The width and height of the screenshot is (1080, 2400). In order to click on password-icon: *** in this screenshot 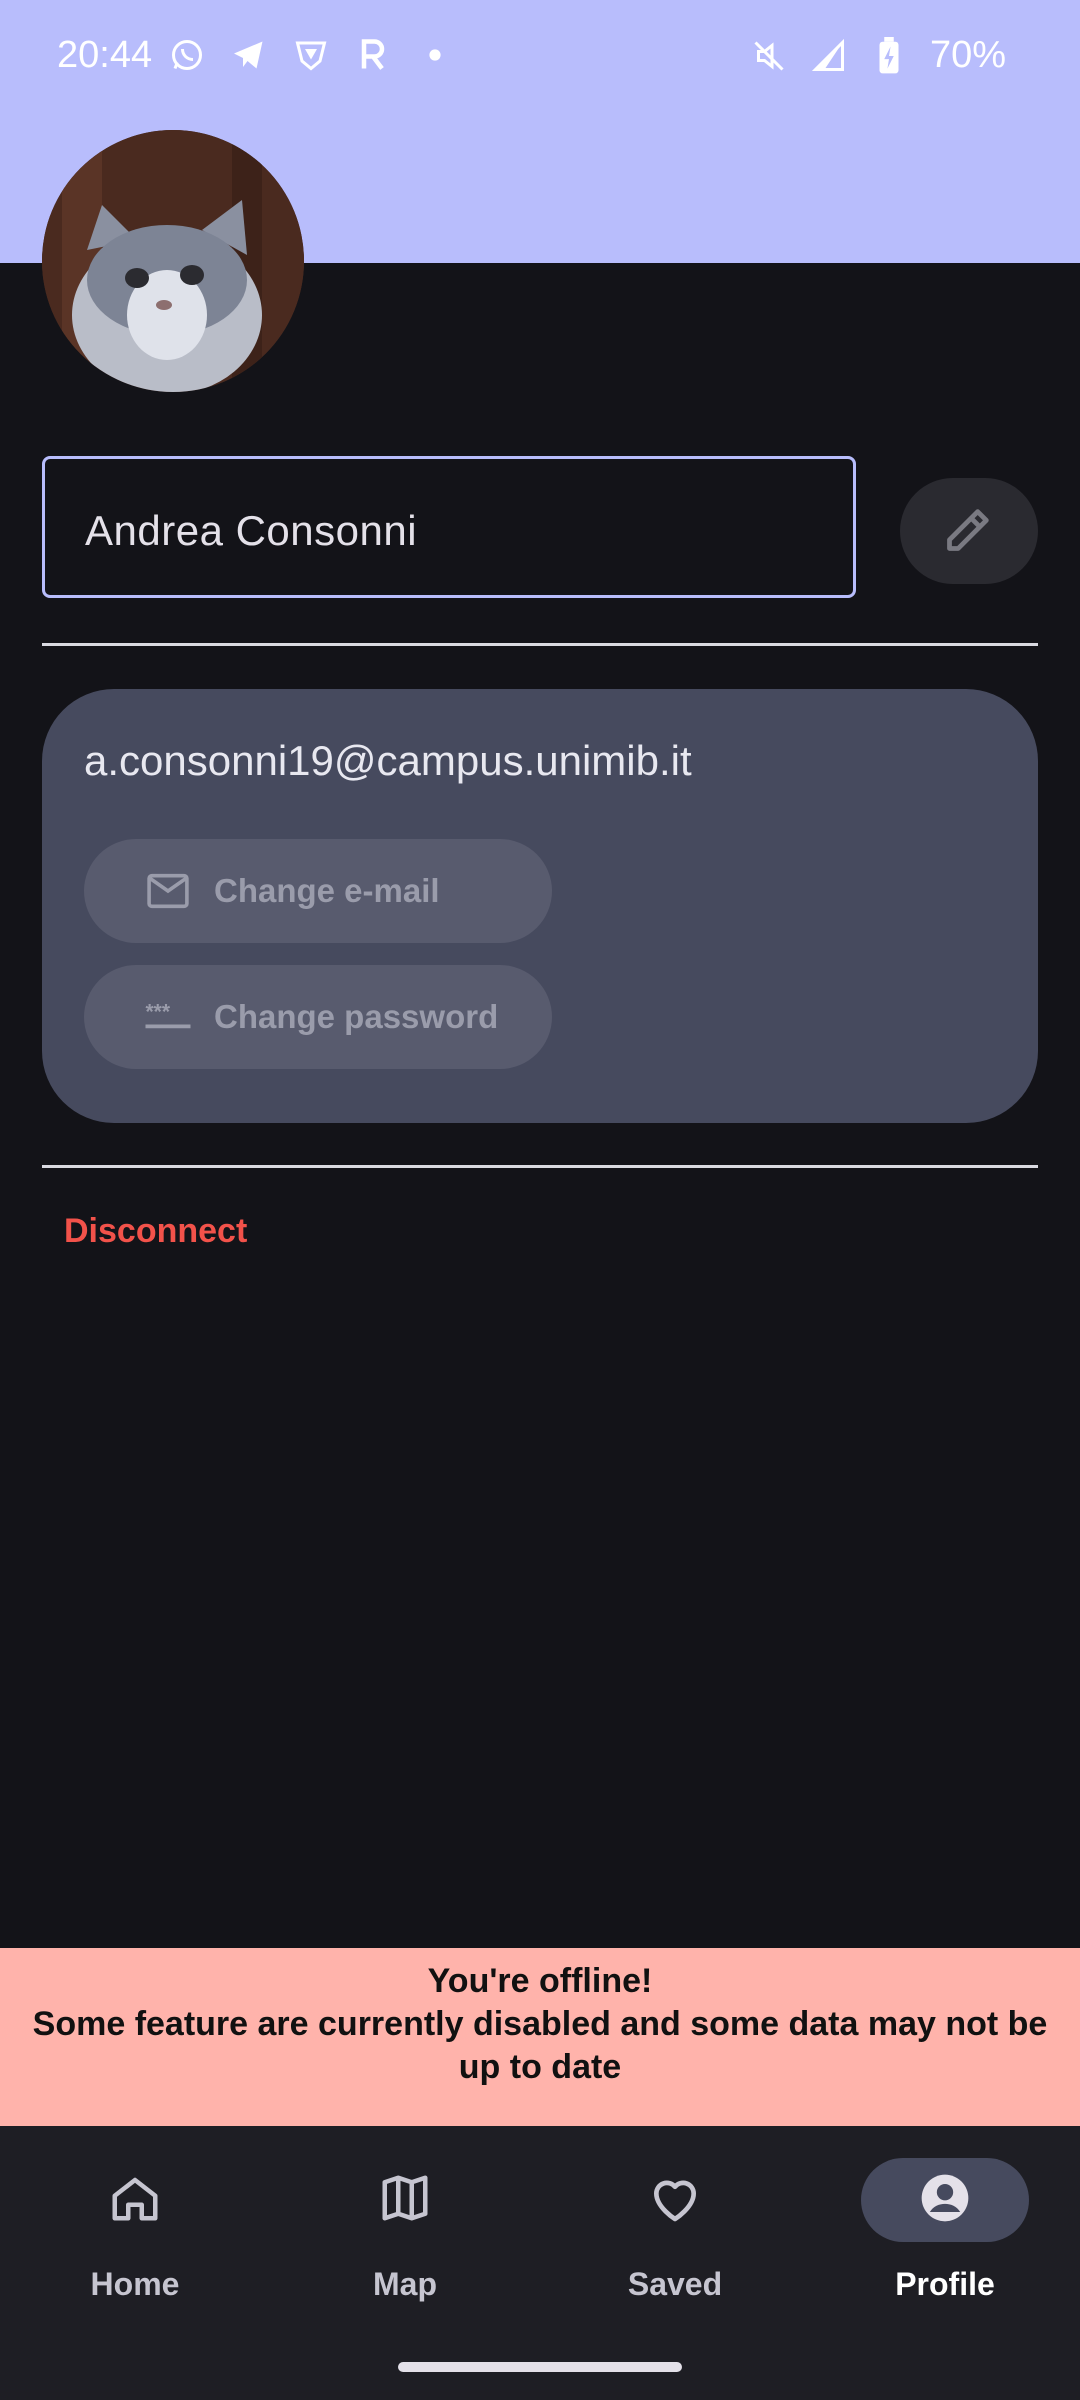, I will do `click(168, 1017)`.